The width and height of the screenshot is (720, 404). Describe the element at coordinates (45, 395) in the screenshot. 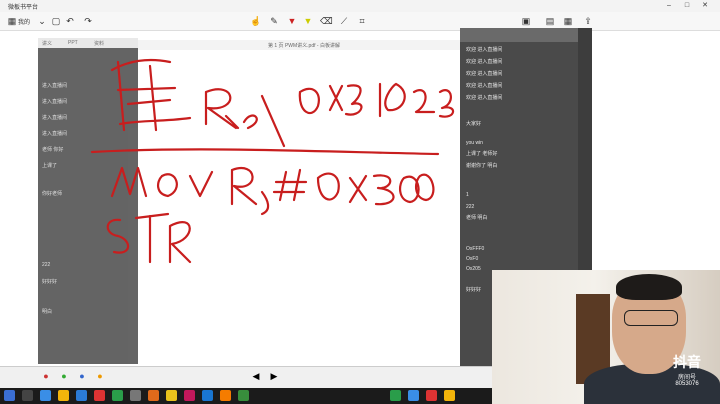

I see `browser-icon` at that location.